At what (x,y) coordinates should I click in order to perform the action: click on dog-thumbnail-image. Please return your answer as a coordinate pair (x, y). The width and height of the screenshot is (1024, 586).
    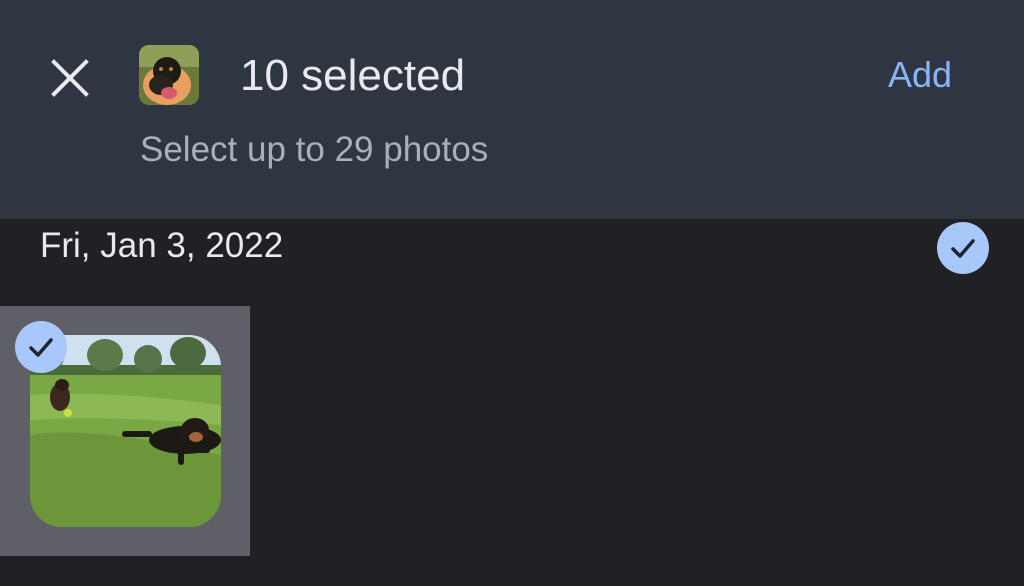
    Looking at the image, I should click on (169, 75).